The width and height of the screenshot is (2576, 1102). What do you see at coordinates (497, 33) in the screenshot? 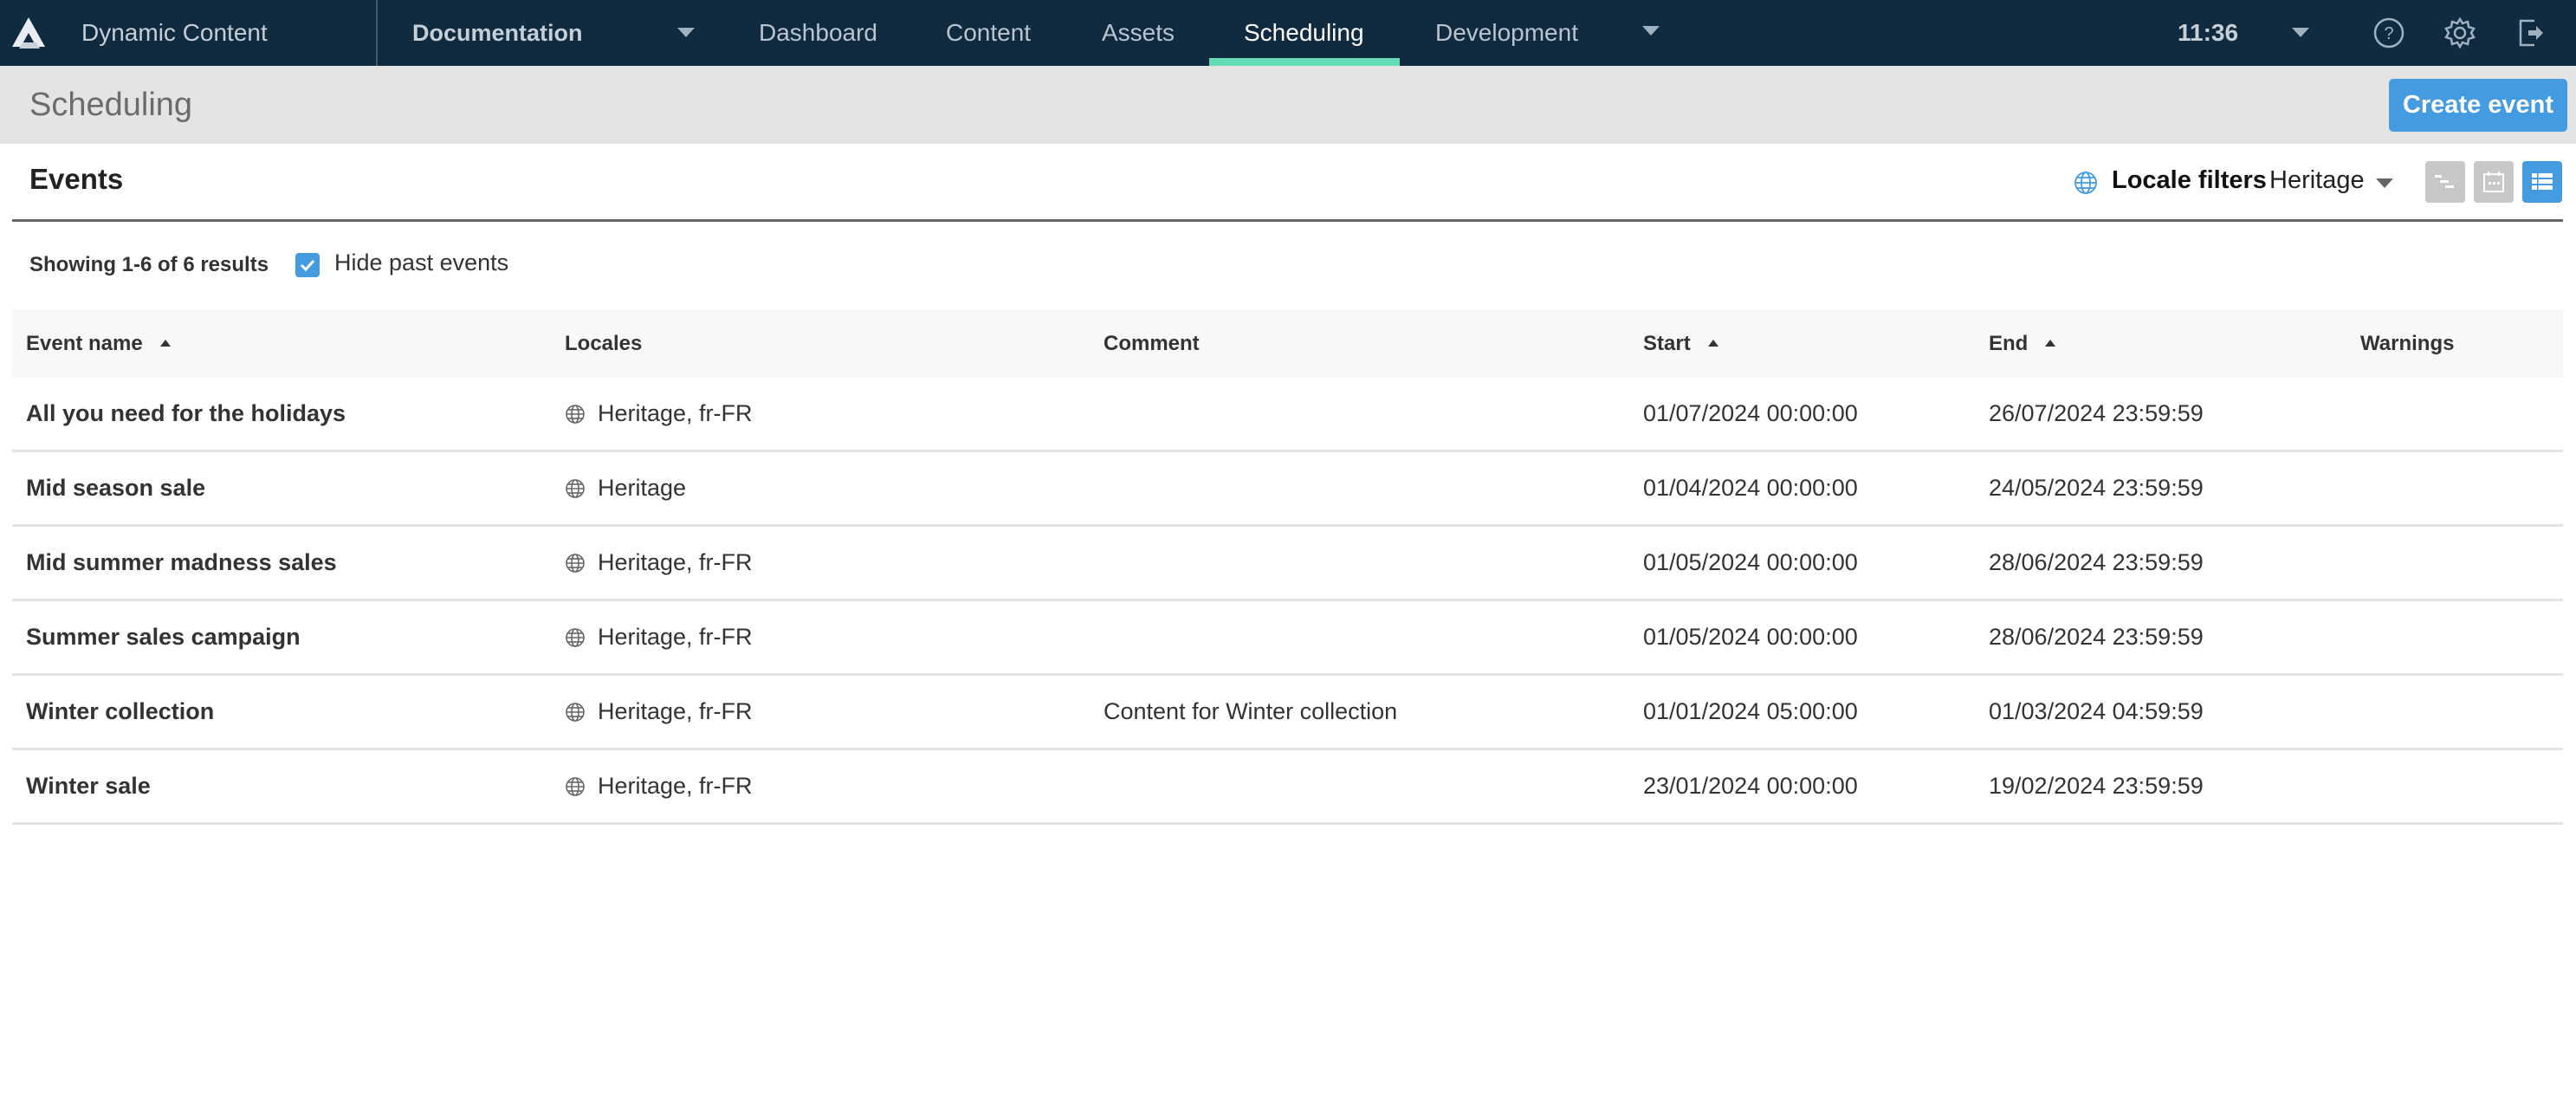
I see `hub-selector: Documentation` at bounding box center [497, 33].